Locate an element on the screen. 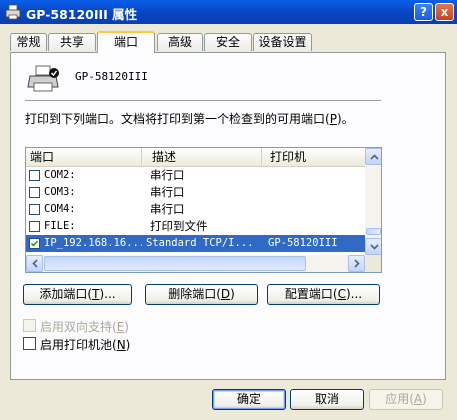 Image resolution: width=457 pixels, height=420 pixels. tab-security: 安全 is located at coordinates (228, 42).